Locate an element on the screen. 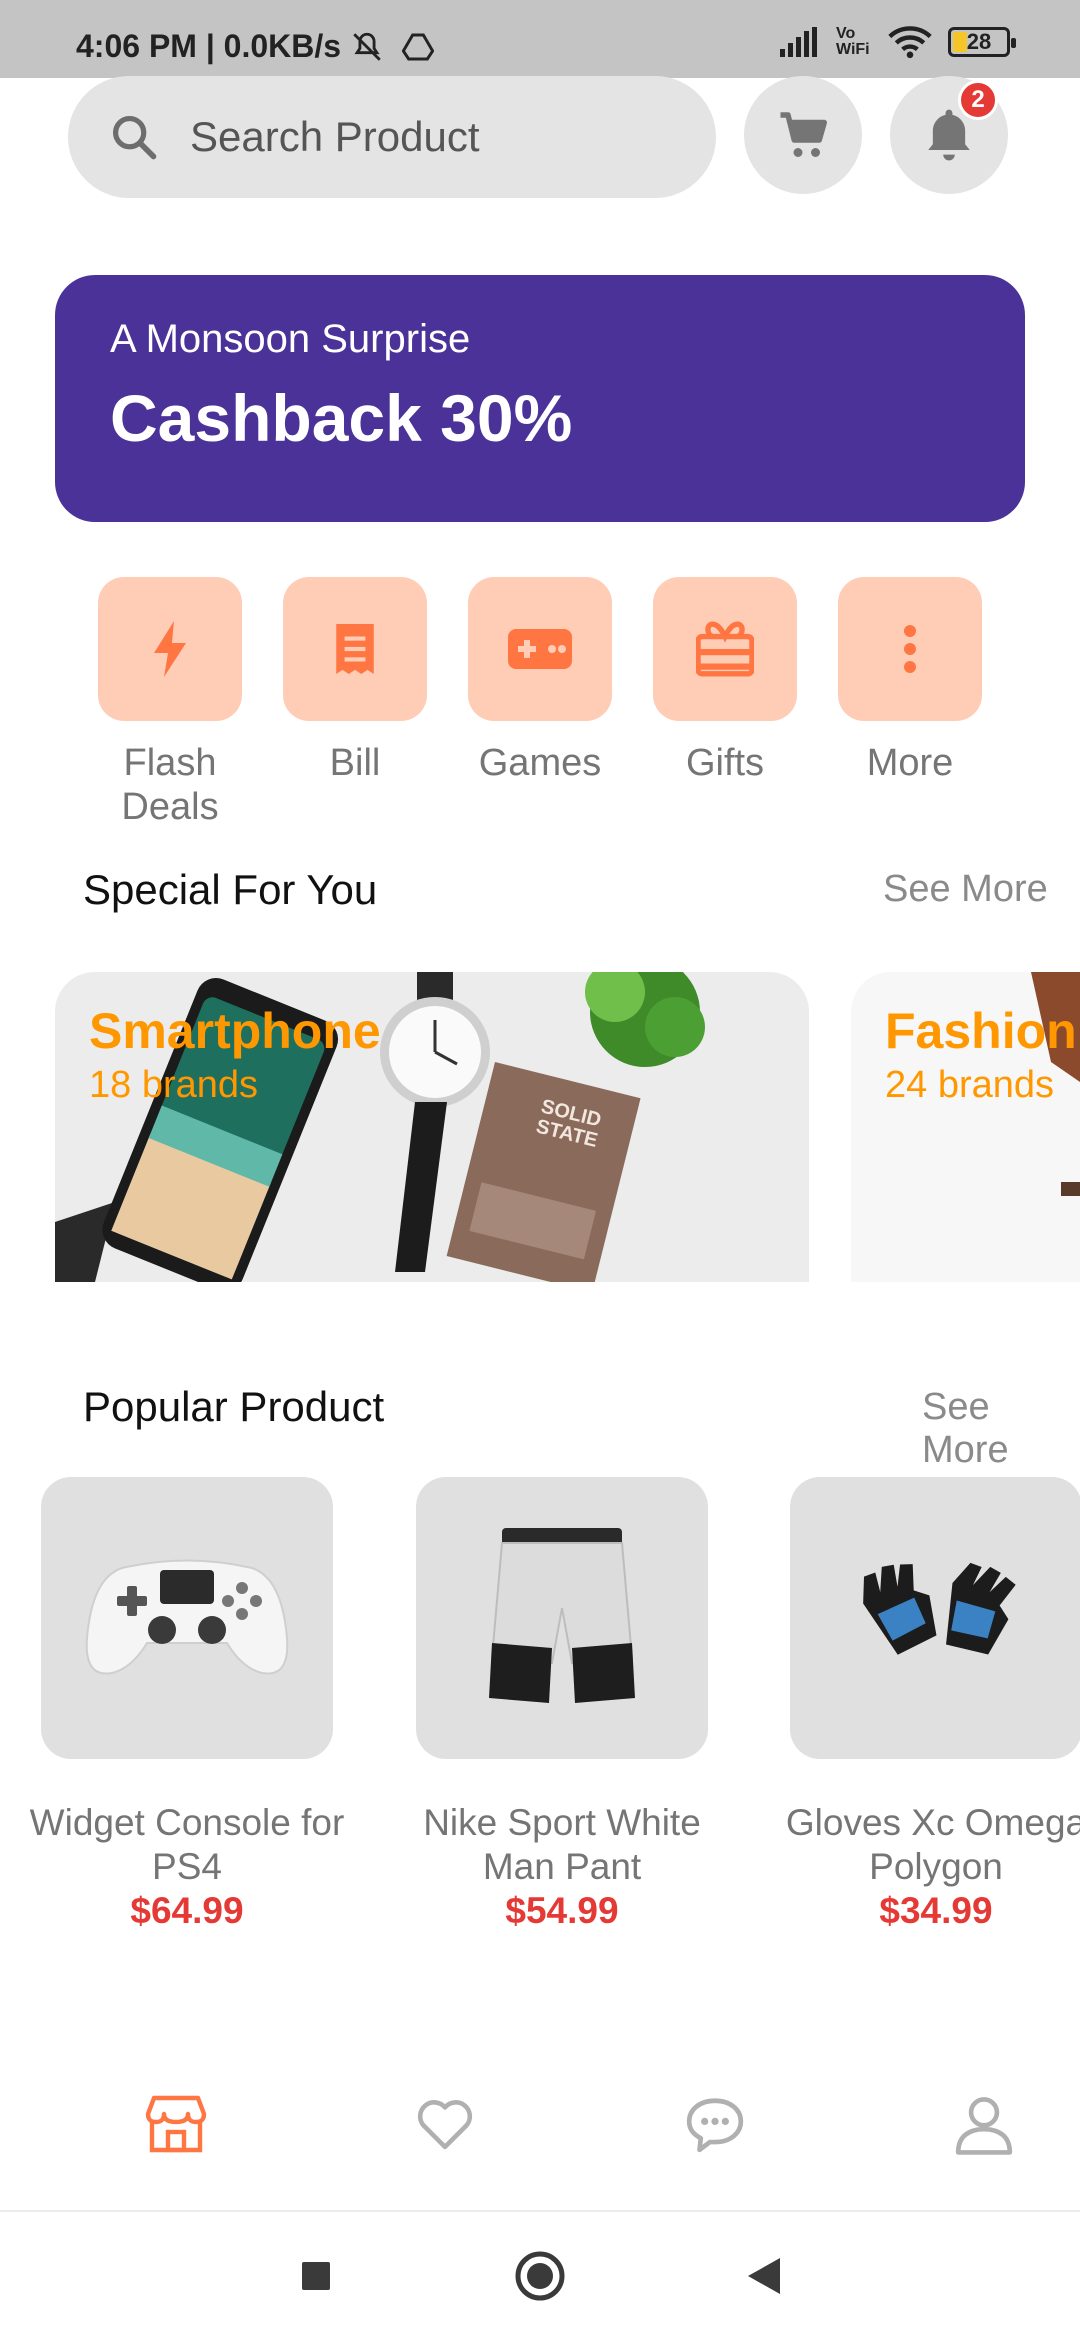  special-card-fashion: Fashion 24 brands is located at coordinates (965, 1127).